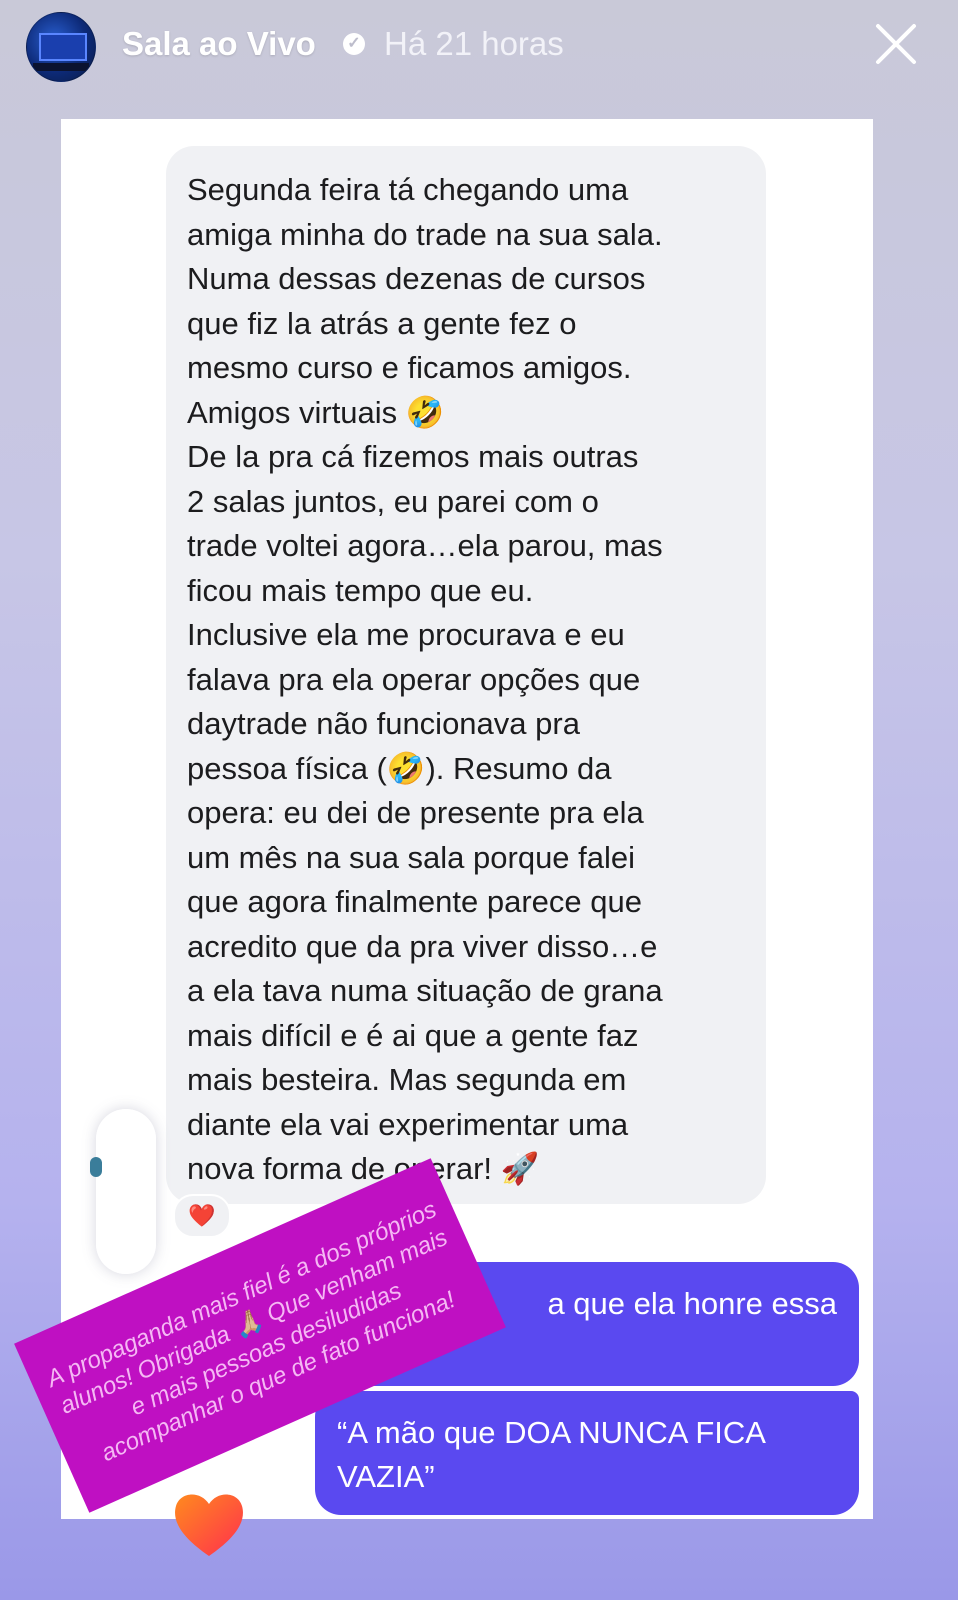  I want to click on sender-avatar-fragment, so click(96, 1167).